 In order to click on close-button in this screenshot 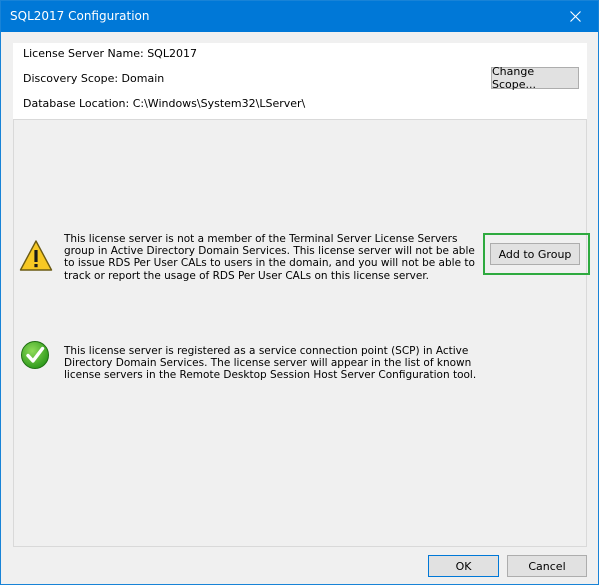, I will do `click(575, 16)`.